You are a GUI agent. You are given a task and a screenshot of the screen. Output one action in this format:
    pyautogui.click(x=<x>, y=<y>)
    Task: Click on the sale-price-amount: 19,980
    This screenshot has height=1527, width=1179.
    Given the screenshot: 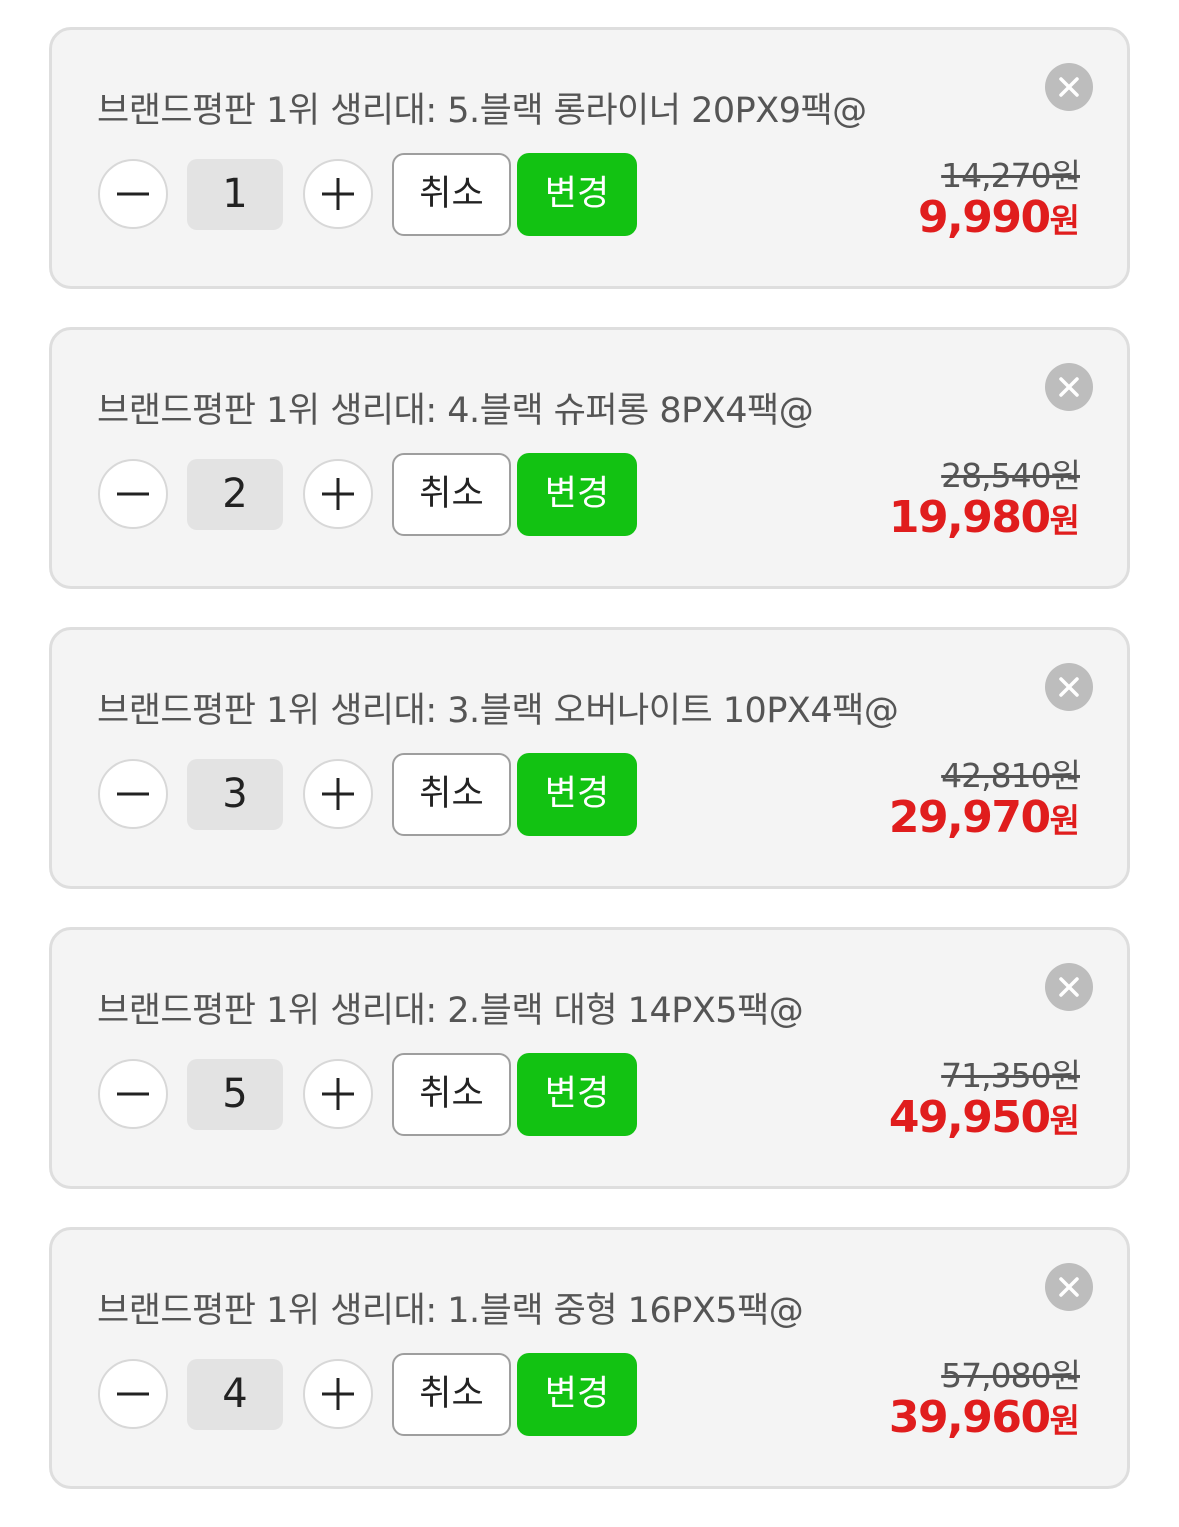 What is the action you would take?
    pyautogui.click(x=969, y=517)
    